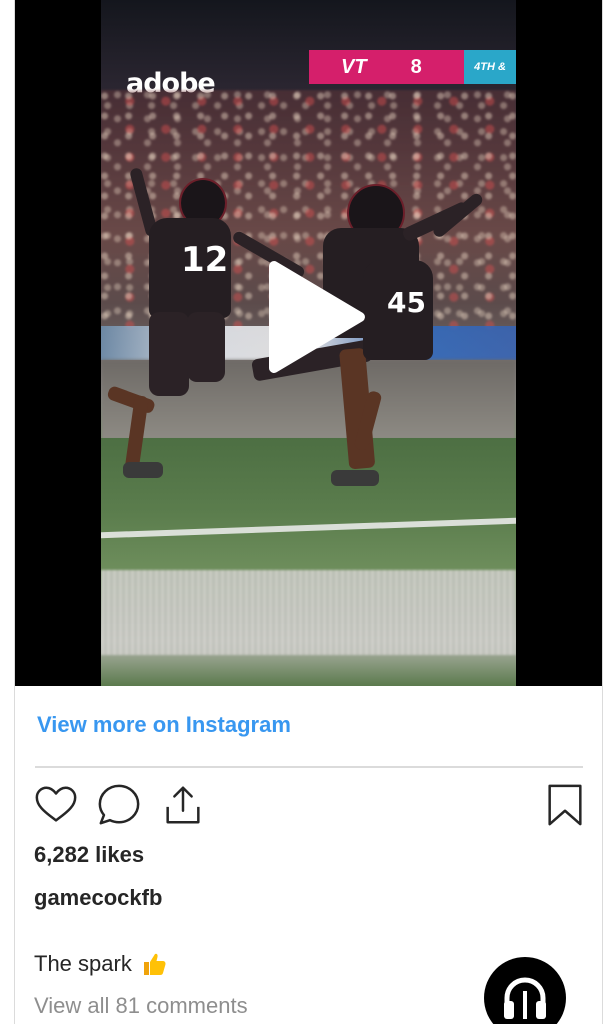 Image resolution: width=609 pixels, height=1024 pixels. I want to click on post-caption: The spark, so click(101, 964).